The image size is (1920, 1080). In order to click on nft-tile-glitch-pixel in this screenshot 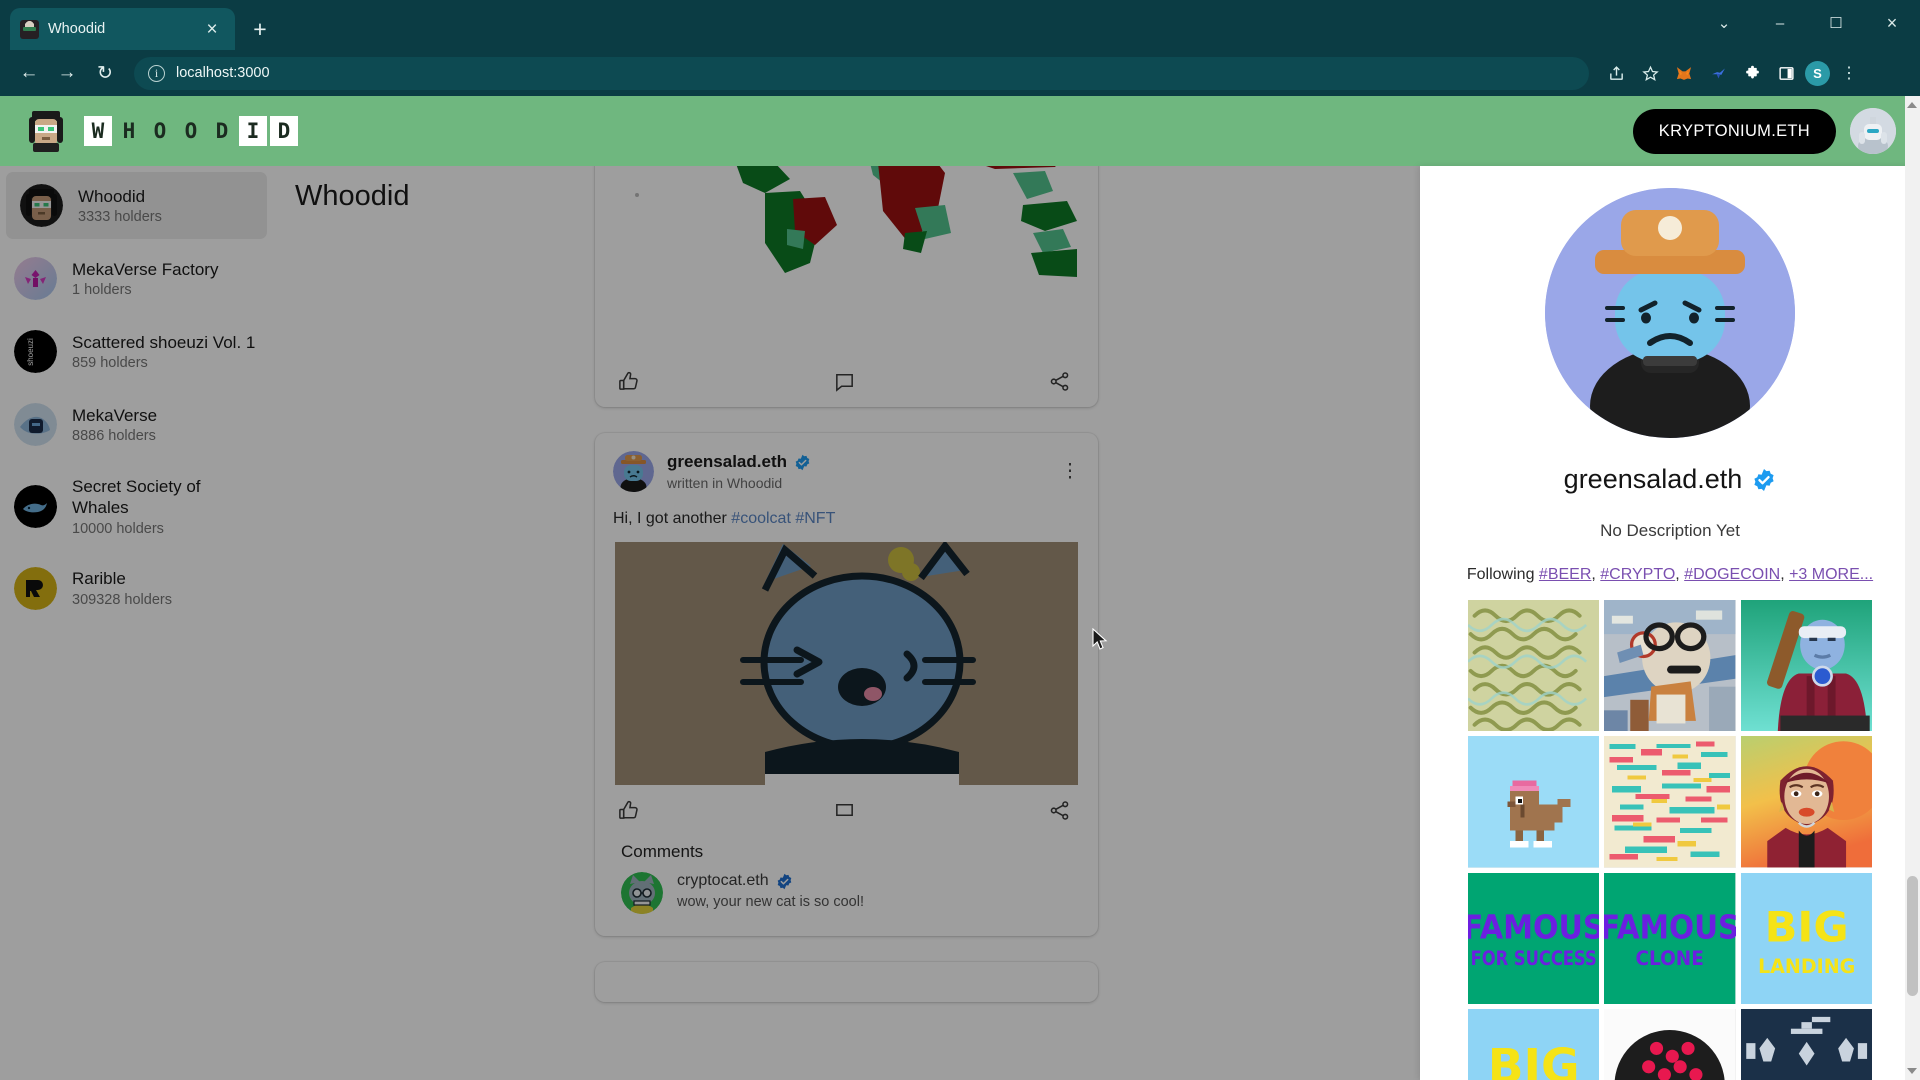, I will do `click(1670, 802)`.